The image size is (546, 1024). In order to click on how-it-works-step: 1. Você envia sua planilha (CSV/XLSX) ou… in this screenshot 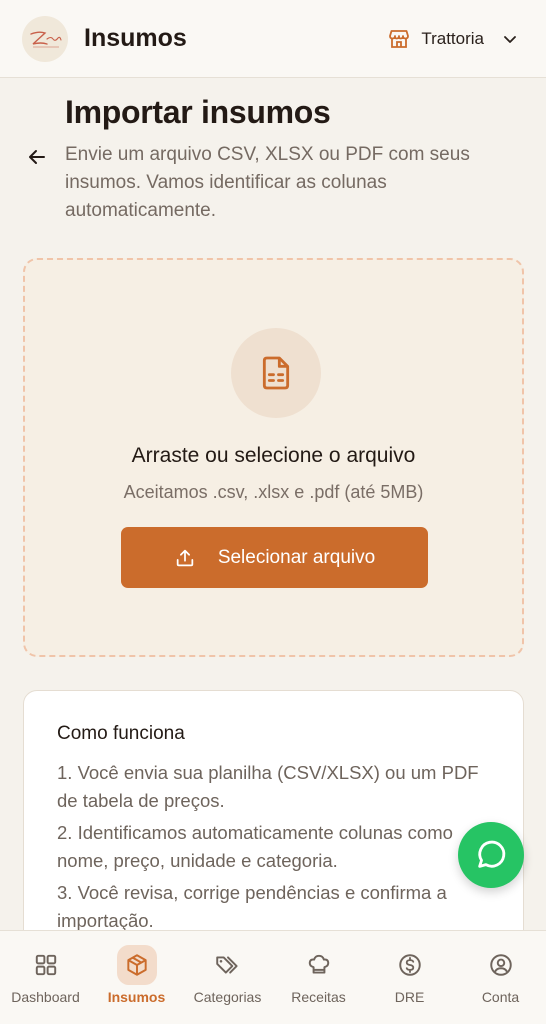, I will do `click(268, 786)`.